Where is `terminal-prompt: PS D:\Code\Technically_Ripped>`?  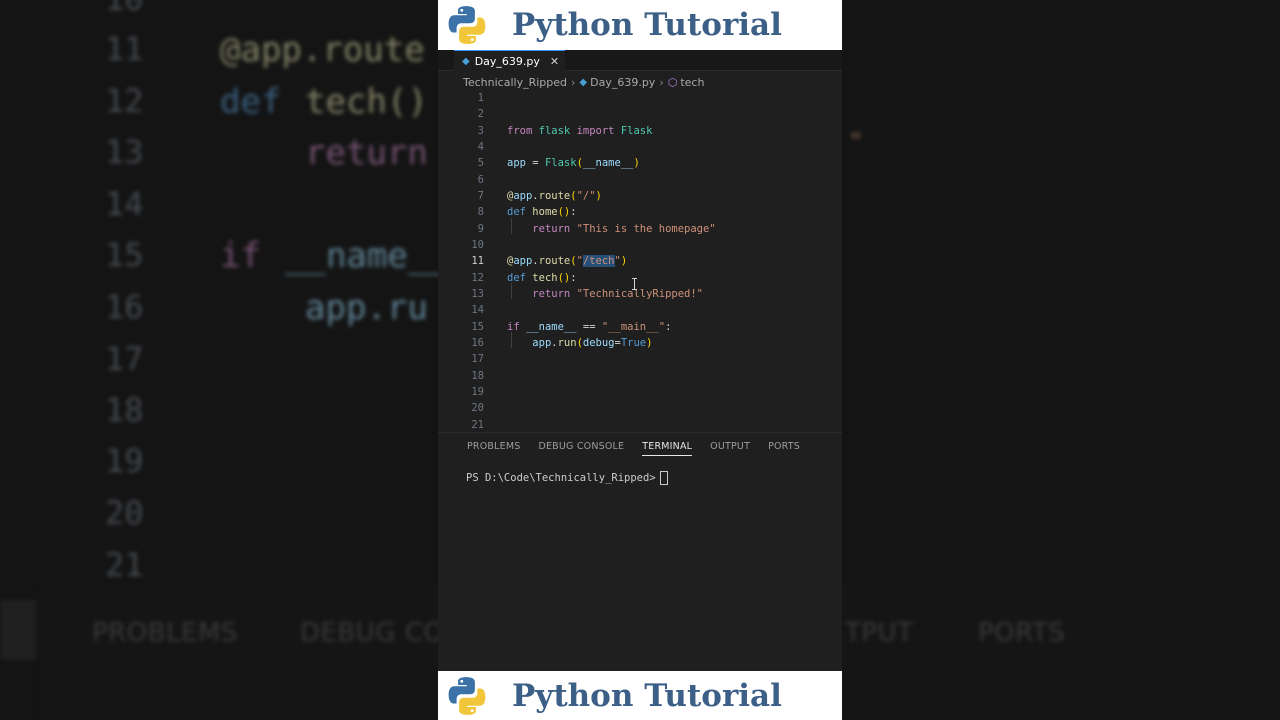 terminal-prompt: PS D:\Code\Technically_Ripped> is located at coordinates (561, 478).